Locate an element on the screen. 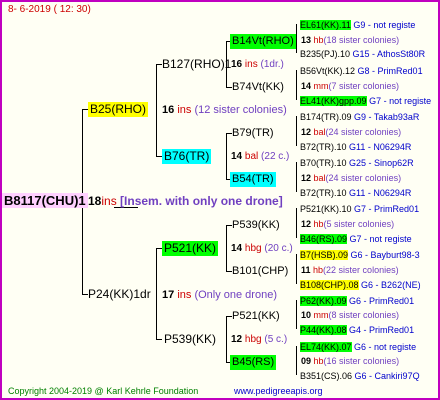  g2-queen-4: P539(KK) is located at coordinates (190, 339).